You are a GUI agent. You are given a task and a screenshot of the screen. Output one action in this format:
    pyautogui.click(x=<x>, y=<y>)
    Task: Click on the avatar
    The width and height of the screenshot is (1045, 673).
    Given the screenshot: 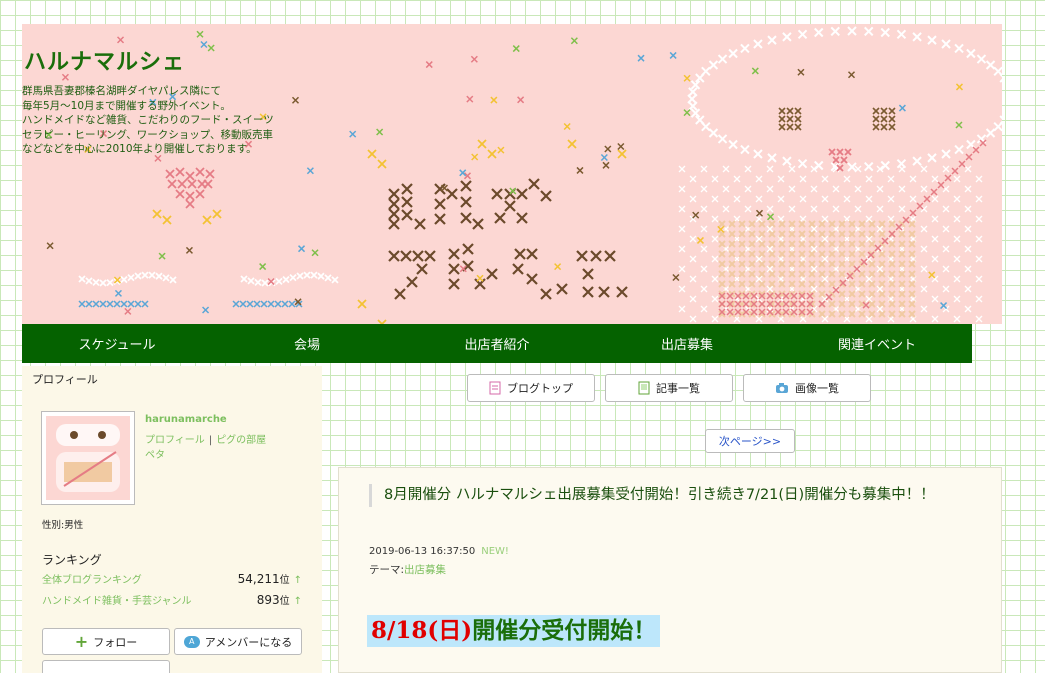 What is the action you would take?
    pyautogui.click(x=88, y=458)
    